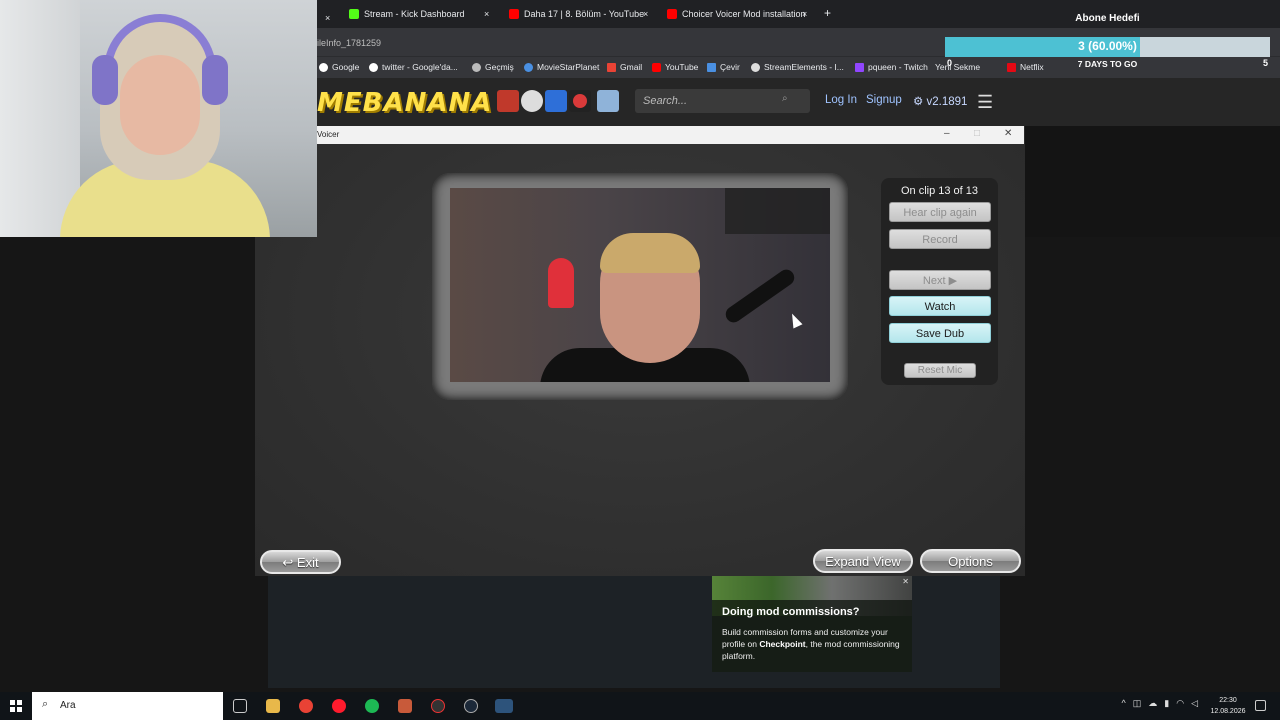 The height and width of the screenshot is (720, 1280). What do you see at coordinates (977, 133) in the screenshot?
I see `maximize-button: □` at bounding box center [977, 133].